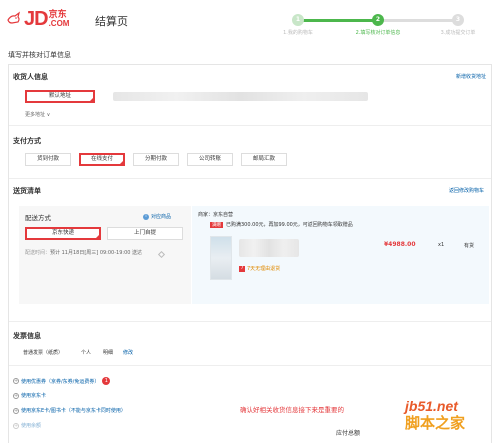 This screenshot has height=443, width=500. Describe the element at coordinates (102, 159) in the screenshot. I see `pay-option-online: 在线支付` at that location.